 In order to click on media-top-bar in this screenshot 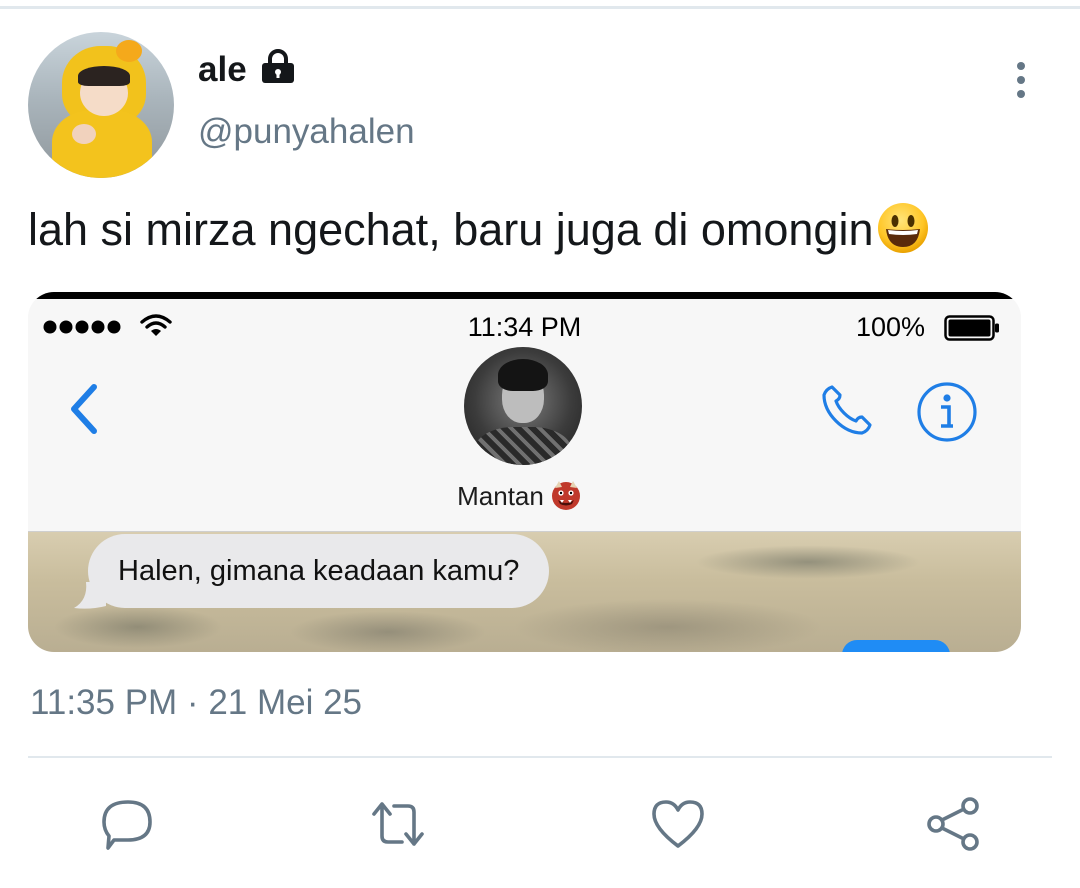, I will do `click(524, 295)`.